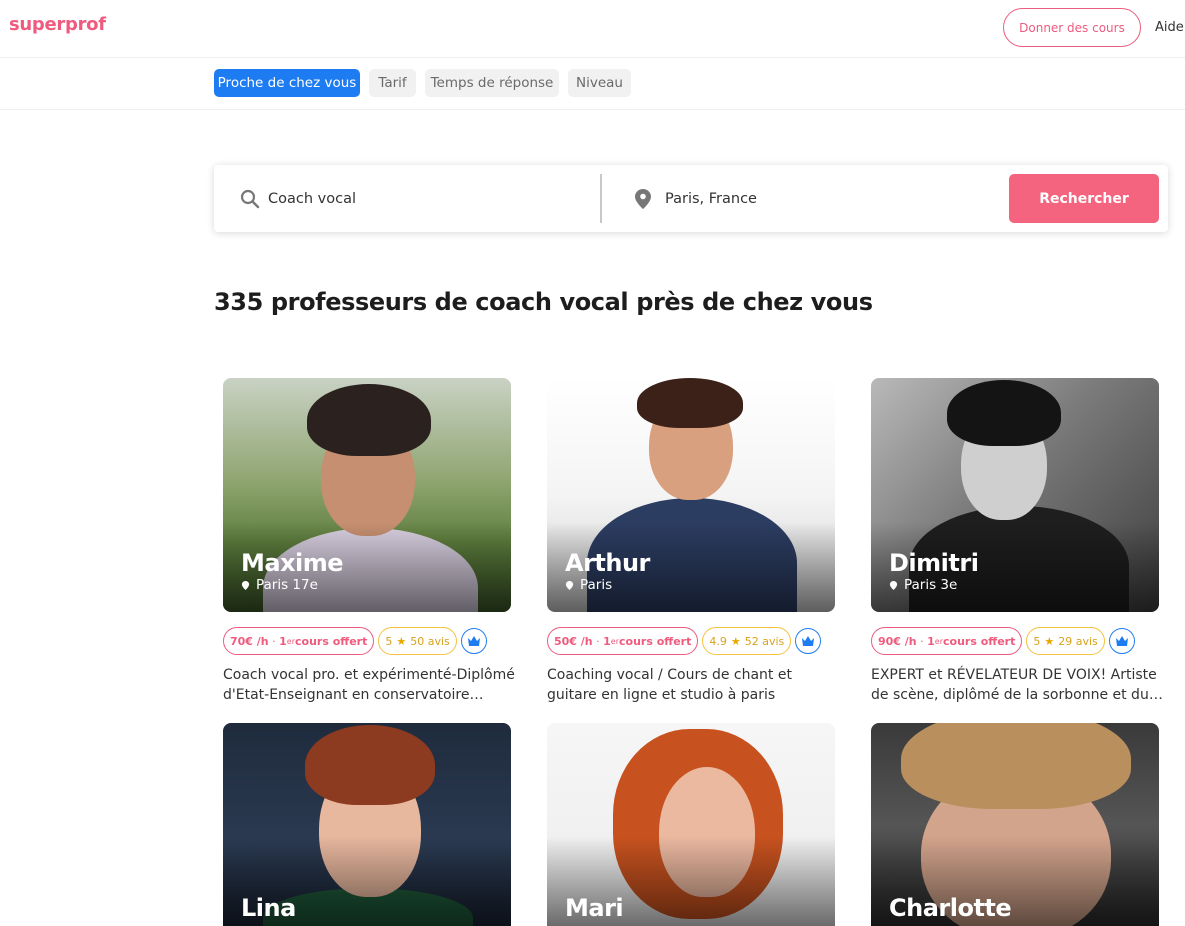 This screenshot has width=1185, height=926. What do you see at coordinates (299, 641) in the screenshot?
I see `price-badge: 70€ /h · 1 er cours offert` at bounding box center [299, 641].